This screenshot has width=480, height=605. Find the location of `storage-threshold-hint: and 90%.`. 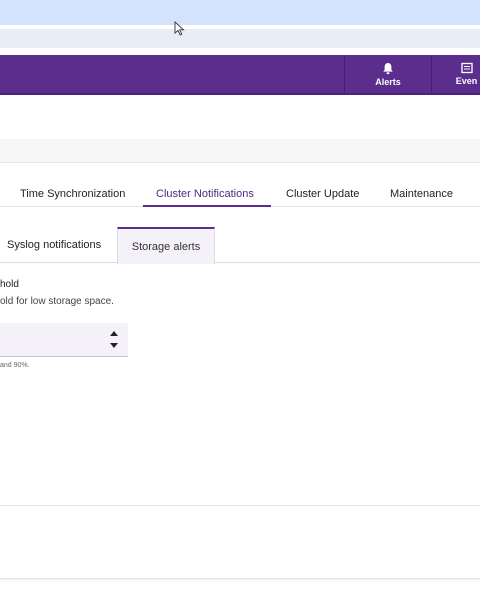

storage-threshold-hint: and 90%. is located at coordinates (15, 365).